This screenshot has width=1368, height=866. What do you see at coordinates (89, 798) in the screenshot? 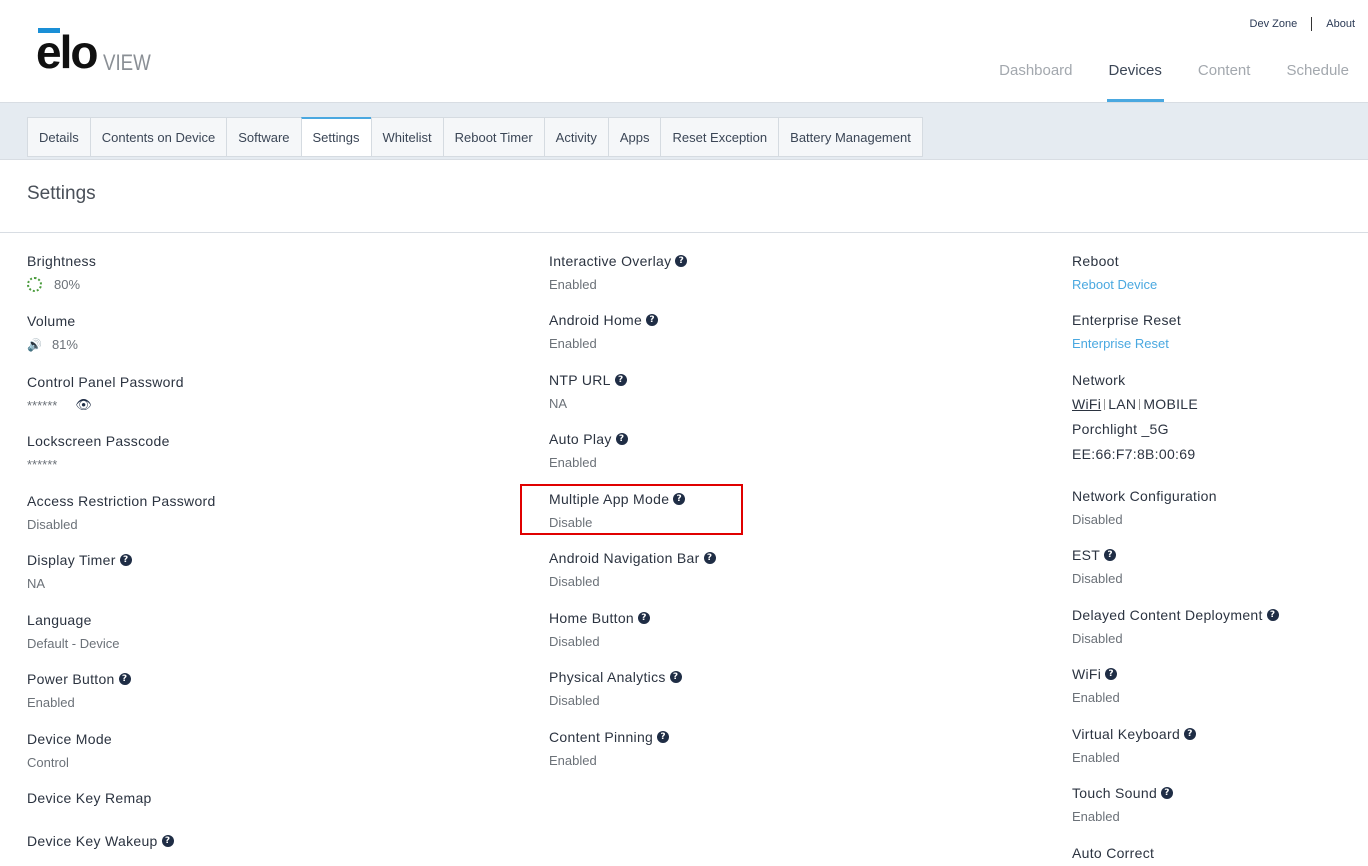
I see `setting-device-key-remap: Device Key Remap` at bounding box center [89, 798].